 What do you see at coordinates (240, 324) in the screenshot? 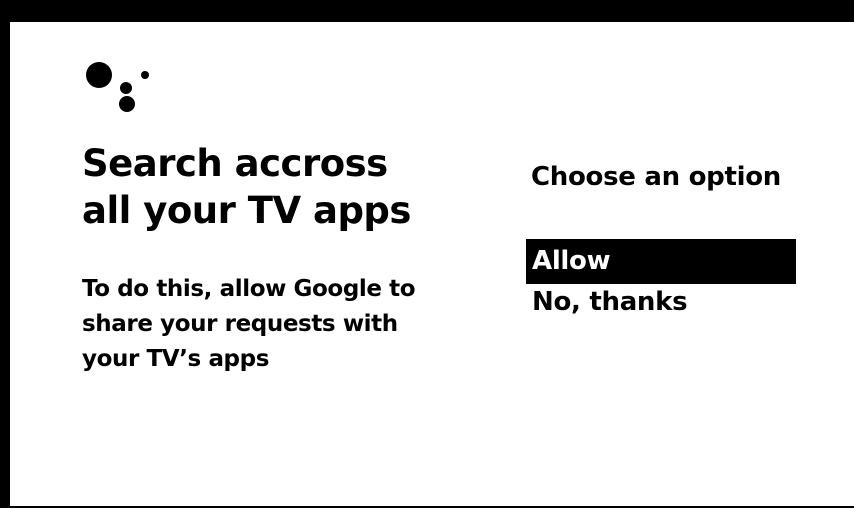
I see `description-line: share your requests with` at bounding box center [240, 324].